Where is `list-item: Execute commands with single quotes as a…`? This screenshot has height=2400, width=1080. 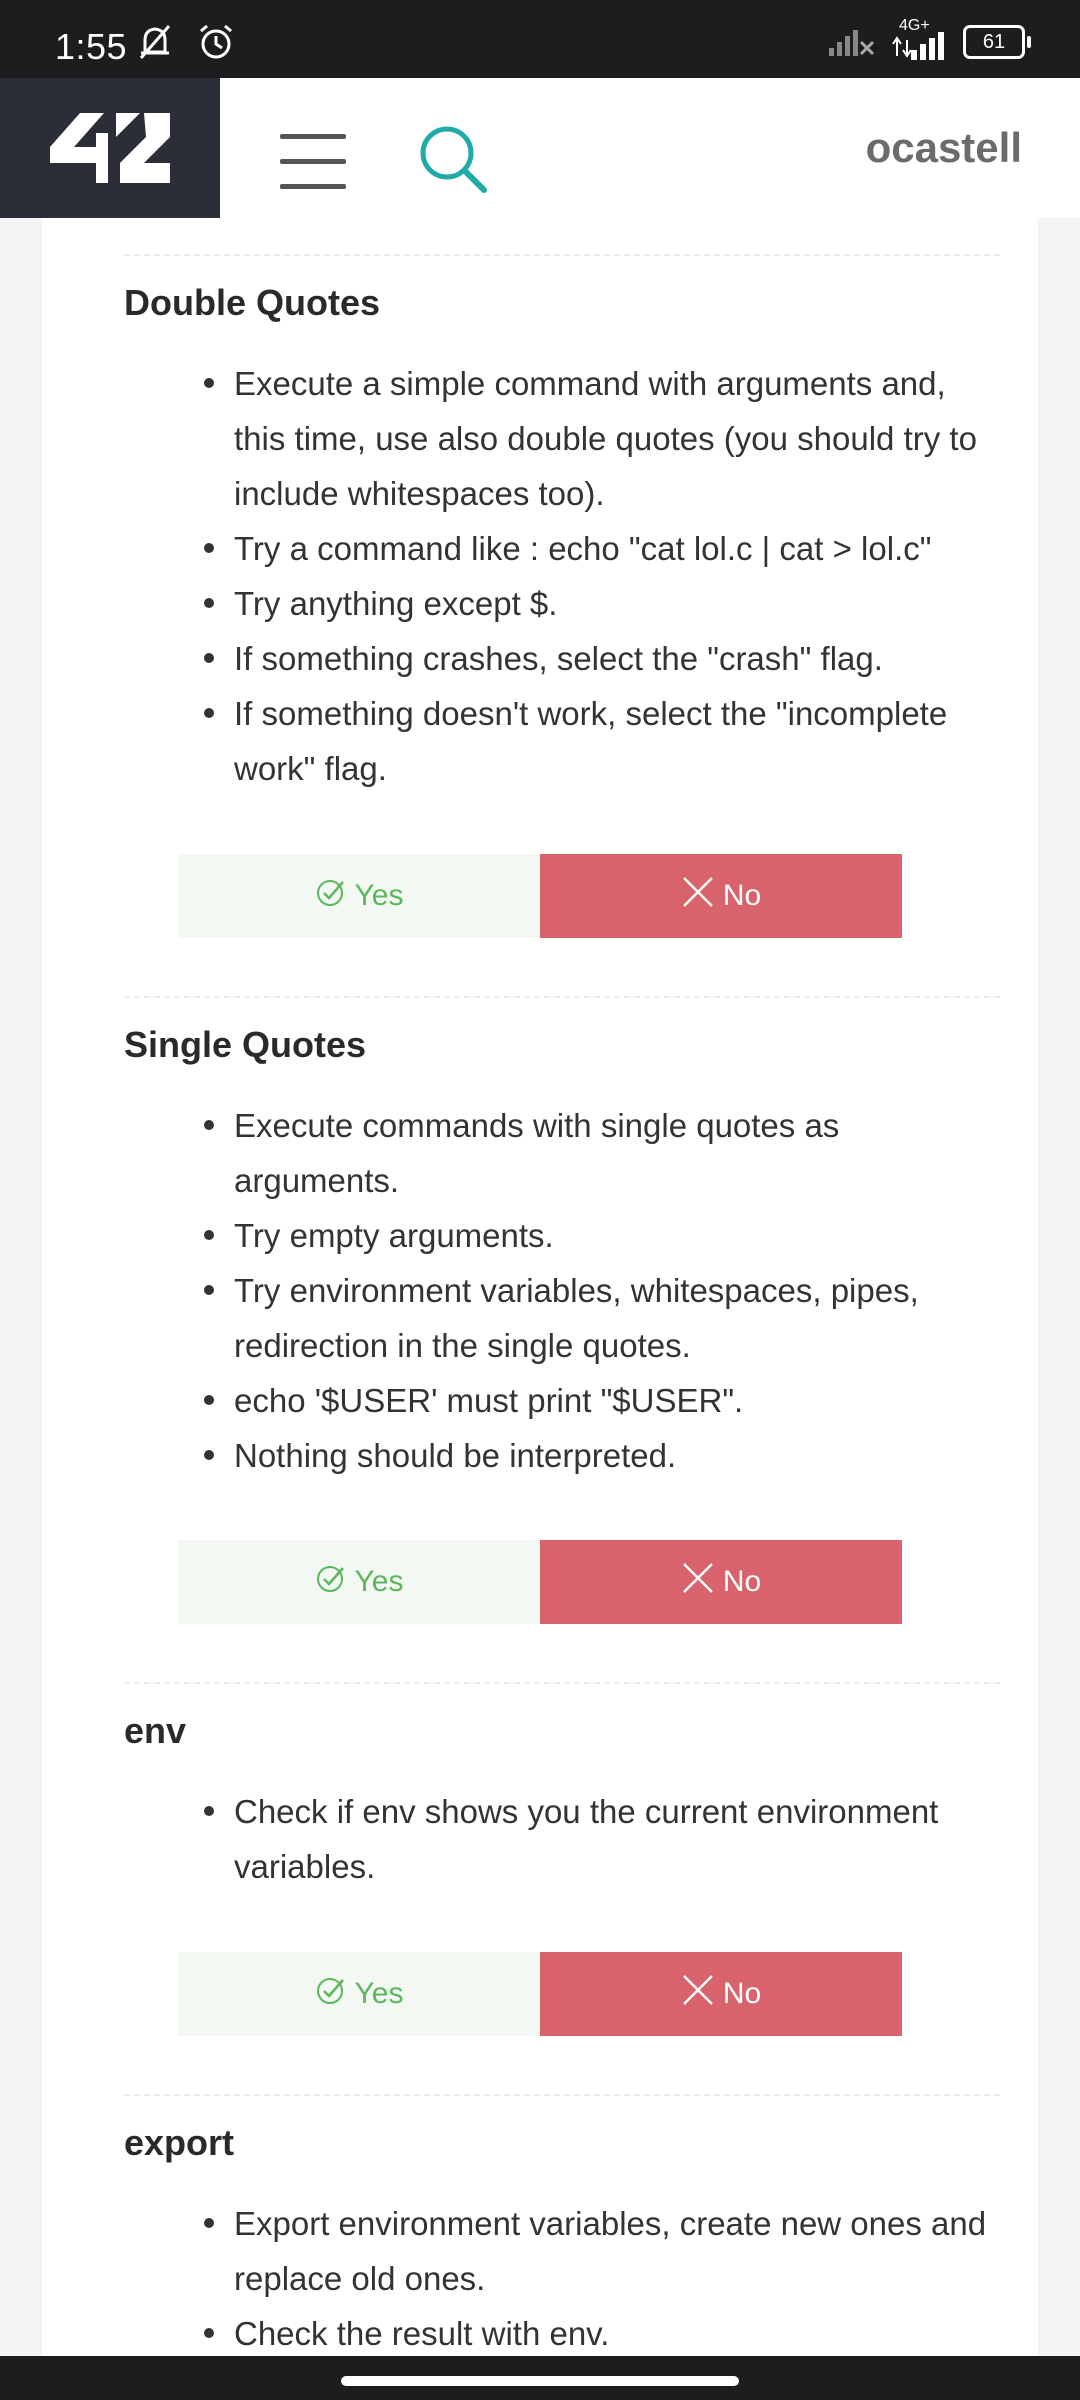
list-item: Execute commands with single quotes as a… is located at coordinates (604, 1153).